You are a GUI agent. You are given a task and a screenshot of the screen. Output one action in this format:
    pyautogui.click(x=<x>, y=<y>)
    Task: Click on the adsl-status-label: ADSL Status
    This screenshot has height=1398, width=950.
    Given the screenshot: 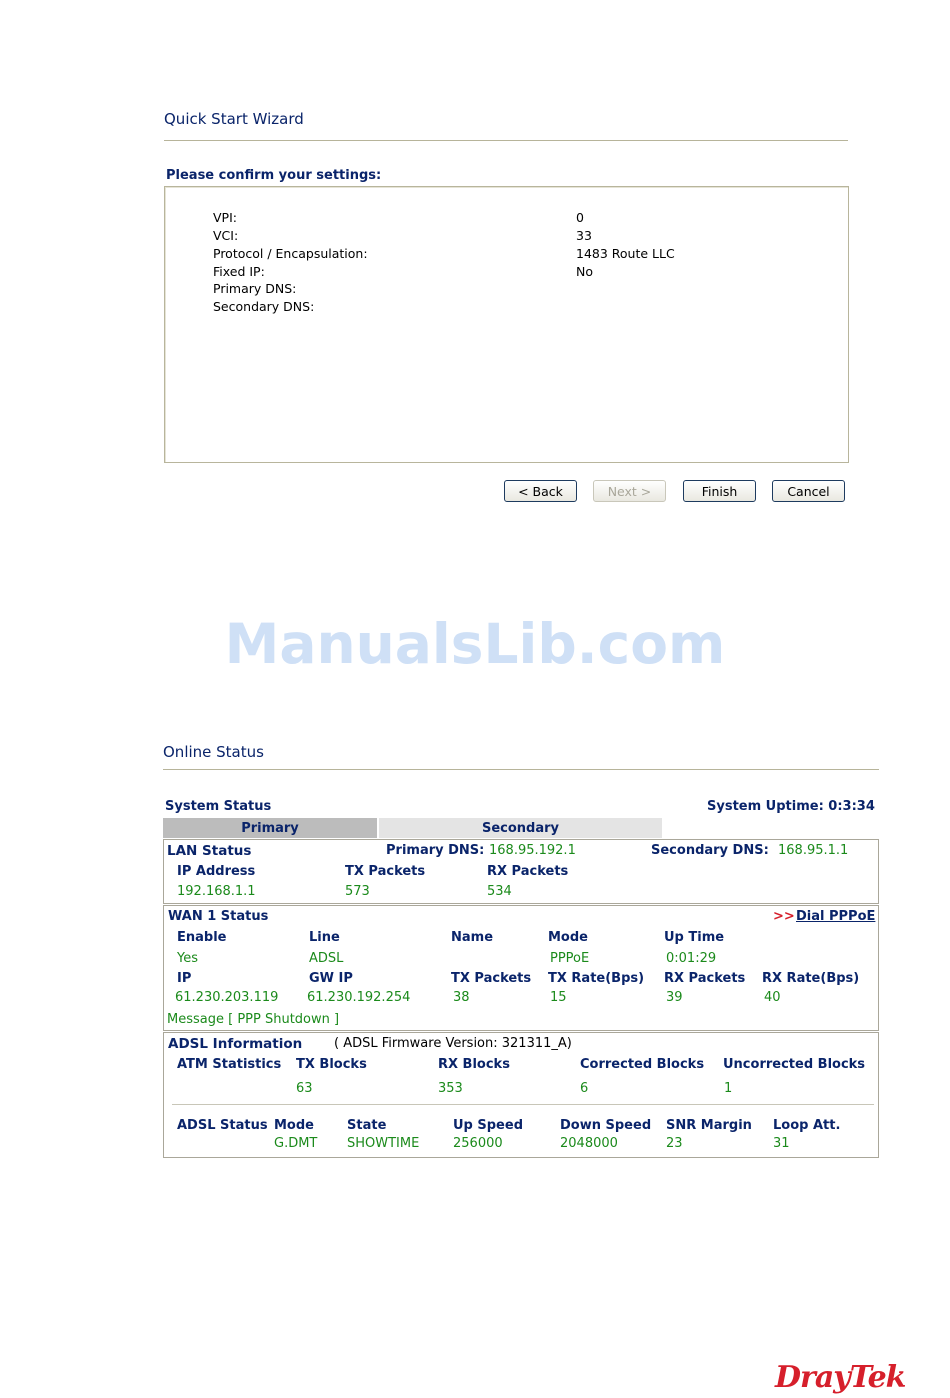 What is the action you would take?
    pyautogui.click(x=222, y=1125)
    